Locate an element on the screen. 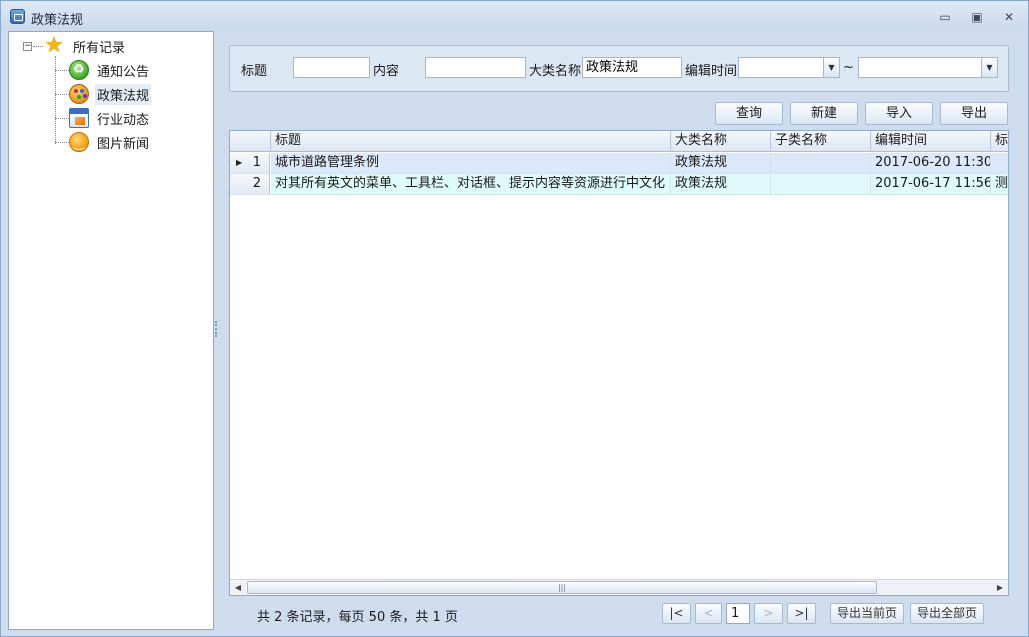 The height and width of the screenshot is (637, 1029). restore-icon: ▣ is located at coordinates (977, 17).